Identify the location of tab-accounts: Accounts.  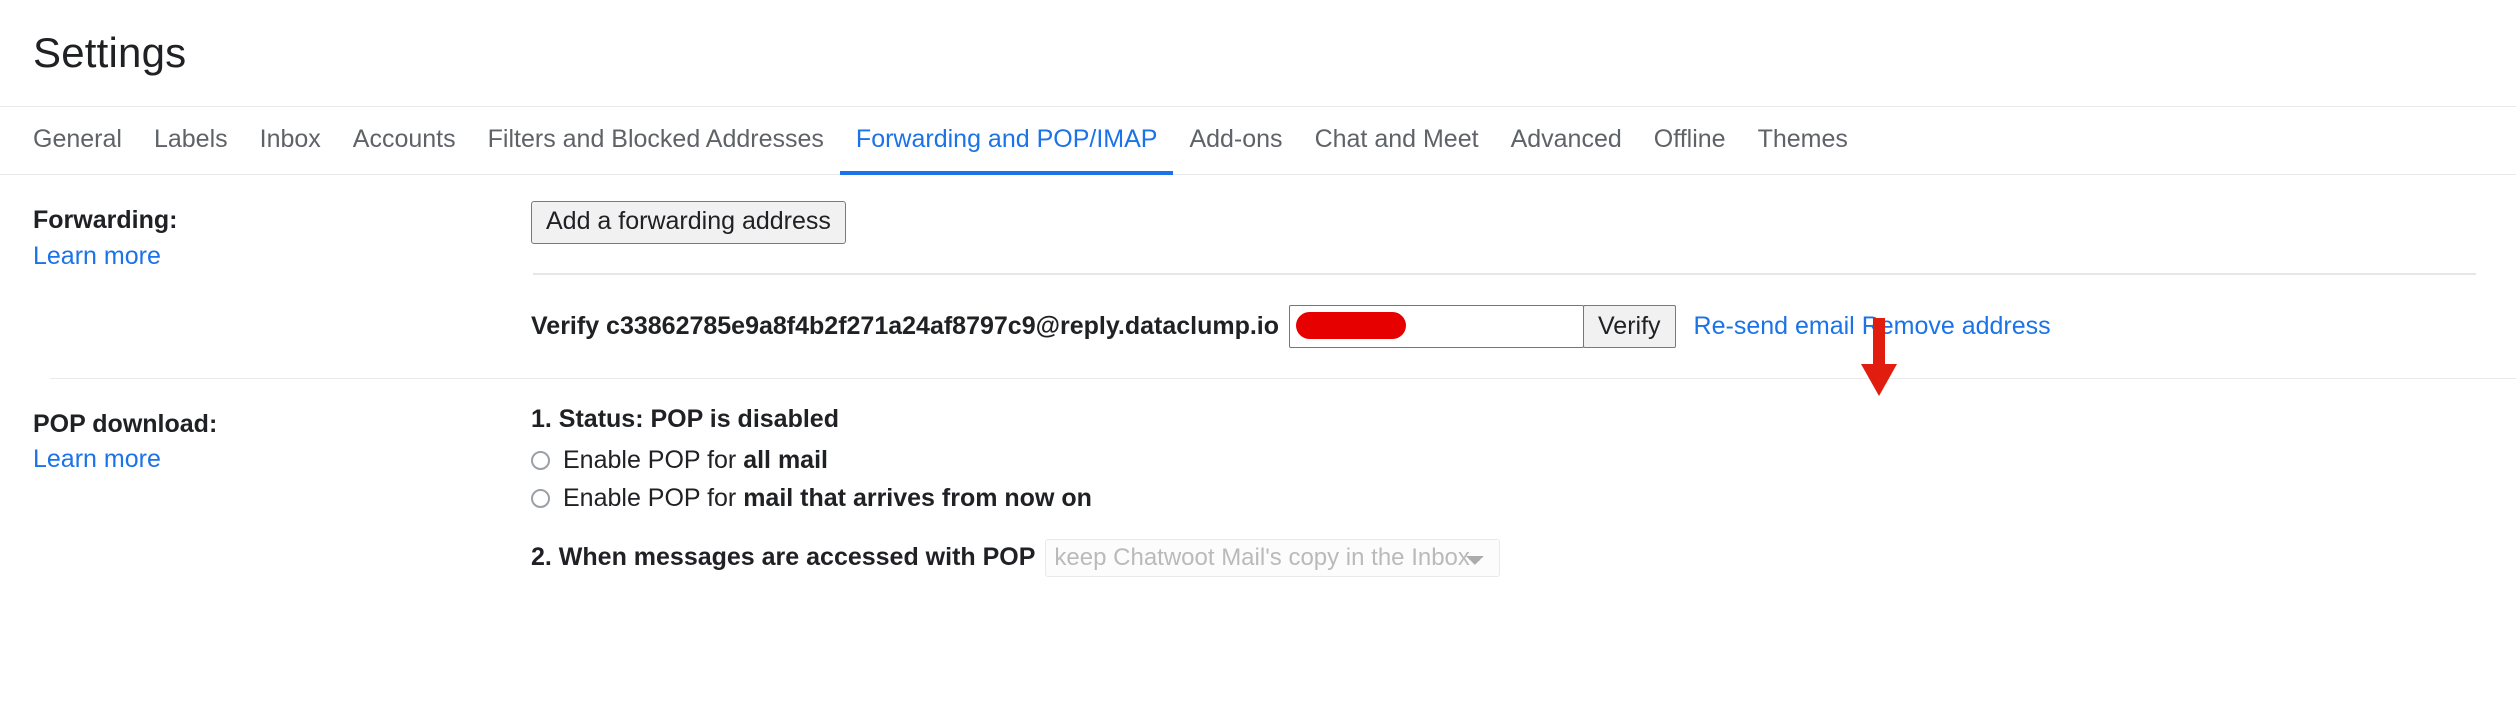
(404, 141).